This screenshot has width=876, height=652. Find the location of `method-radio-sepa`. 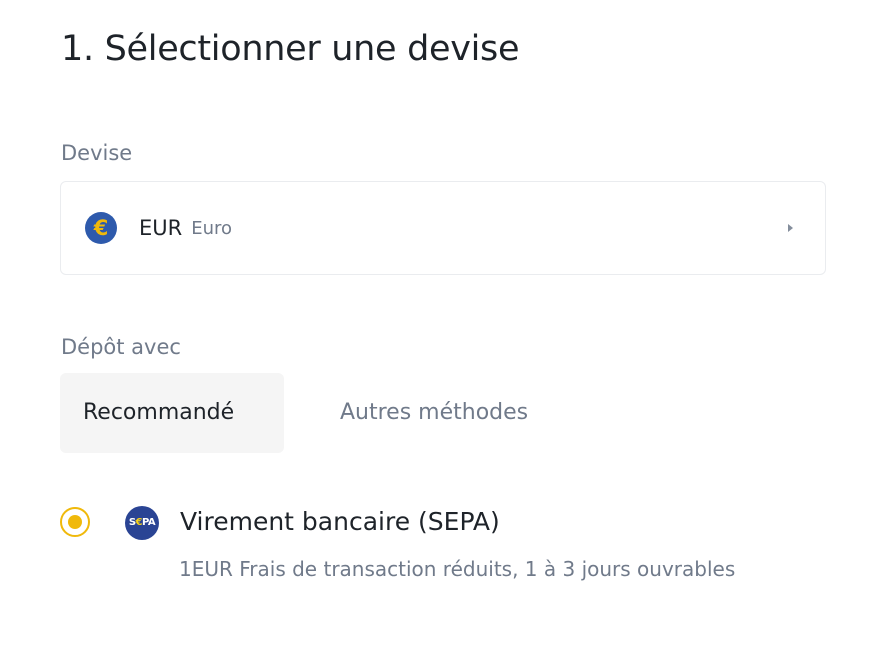

method-radio-sepa is located at coordinates (75, 522).